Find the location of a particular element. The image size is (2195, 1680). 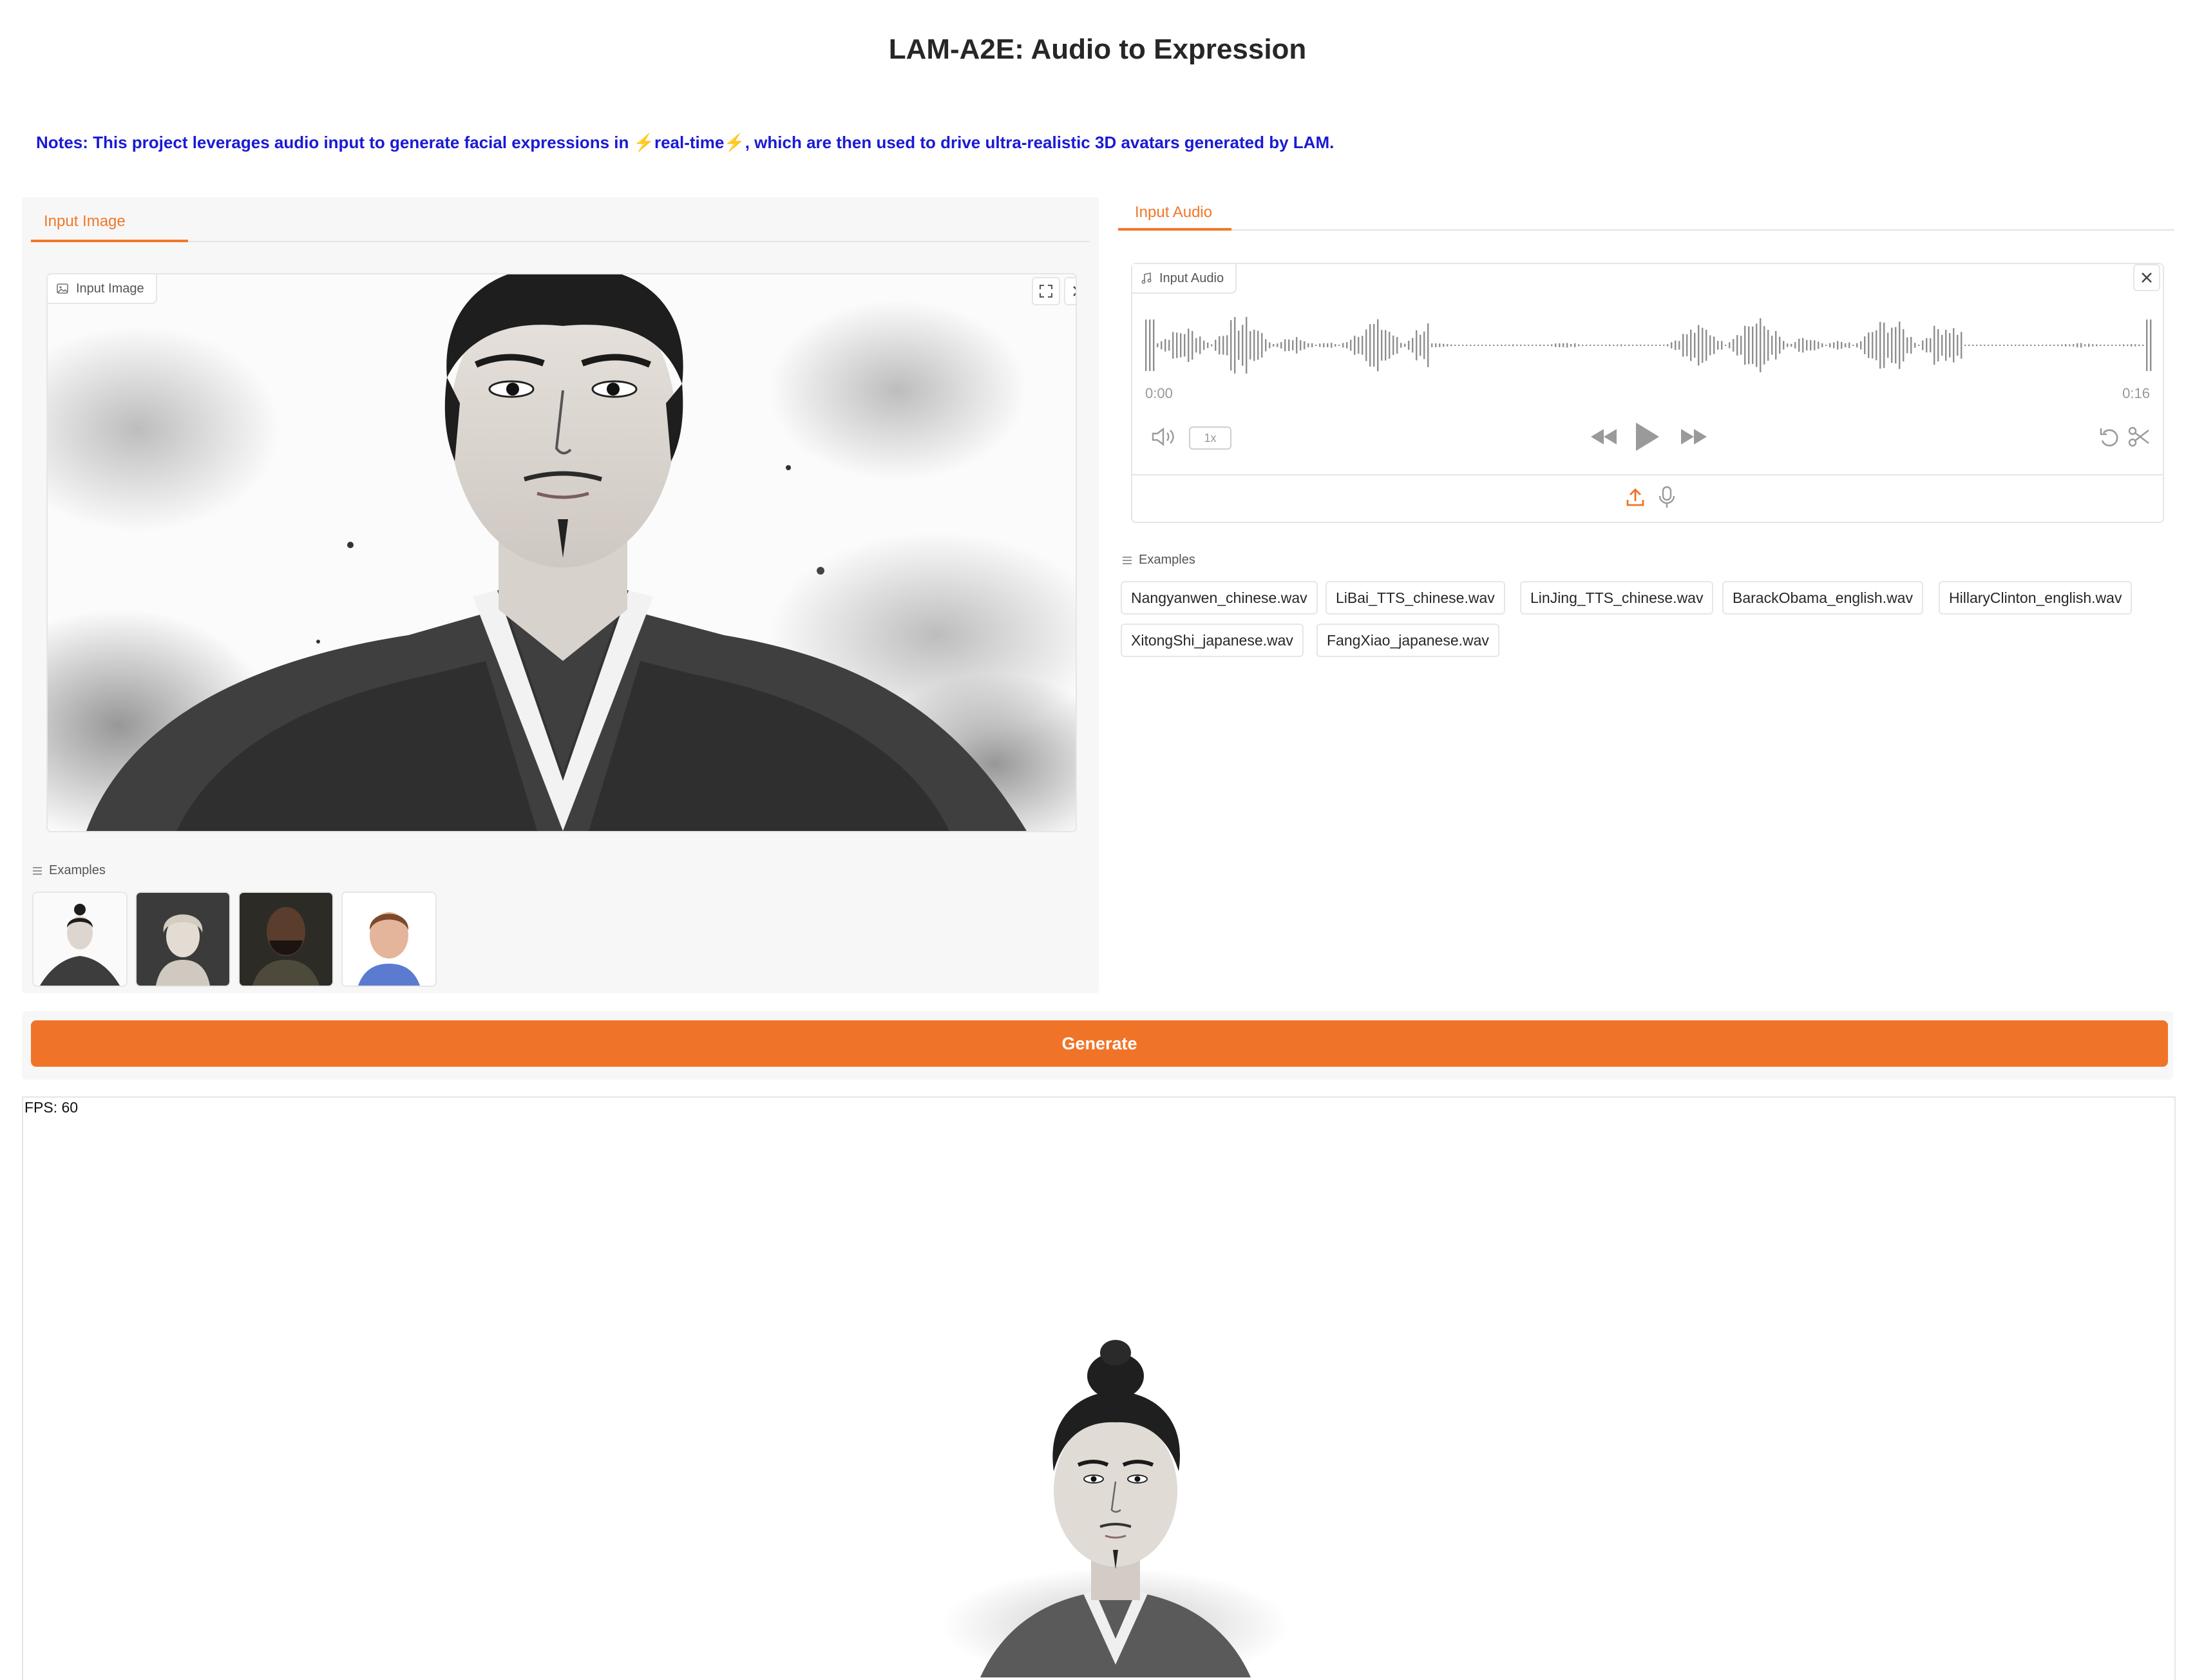

tab-input-audio: Input Audio is located at coordinates (1173, 213).